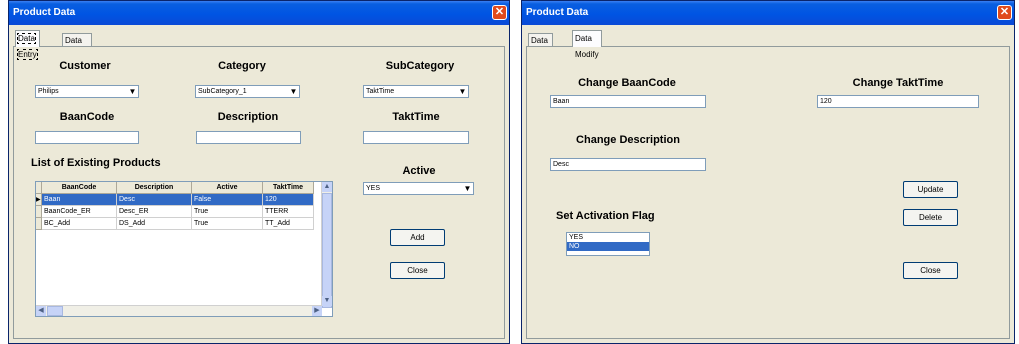  Describe the element at coordinates (288, 223) in the screenshot. I see `table-cell: TT_Add` at that location.